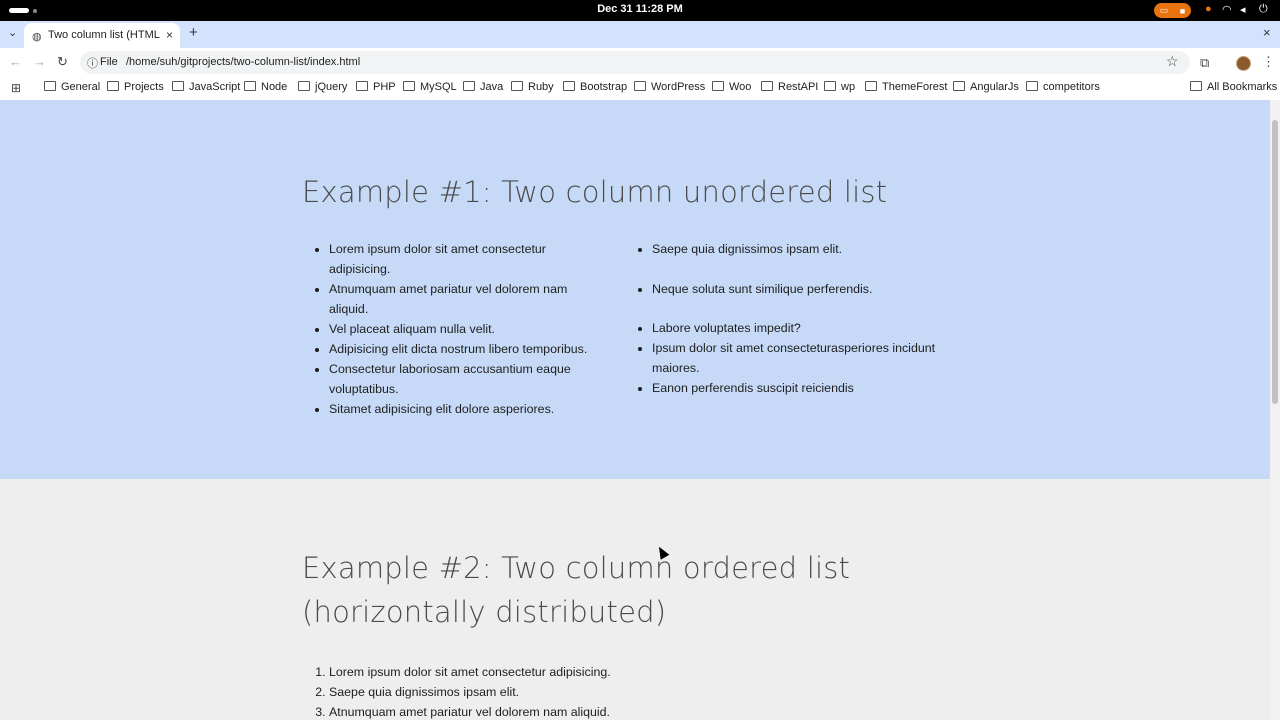 The height and width of the screenshot is (720, 1280). What do you see at coordinates (265, 87) in the screenshot?
I see `bookmark-folder-node: Node` at bounding box center [265, 87].